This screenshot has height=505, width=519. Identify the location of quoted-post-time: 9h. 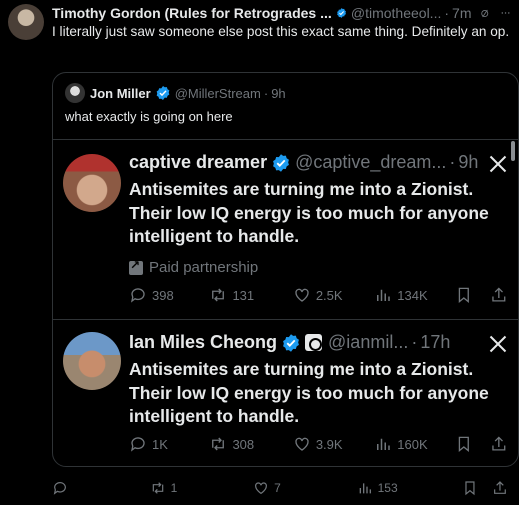
(278, 93).